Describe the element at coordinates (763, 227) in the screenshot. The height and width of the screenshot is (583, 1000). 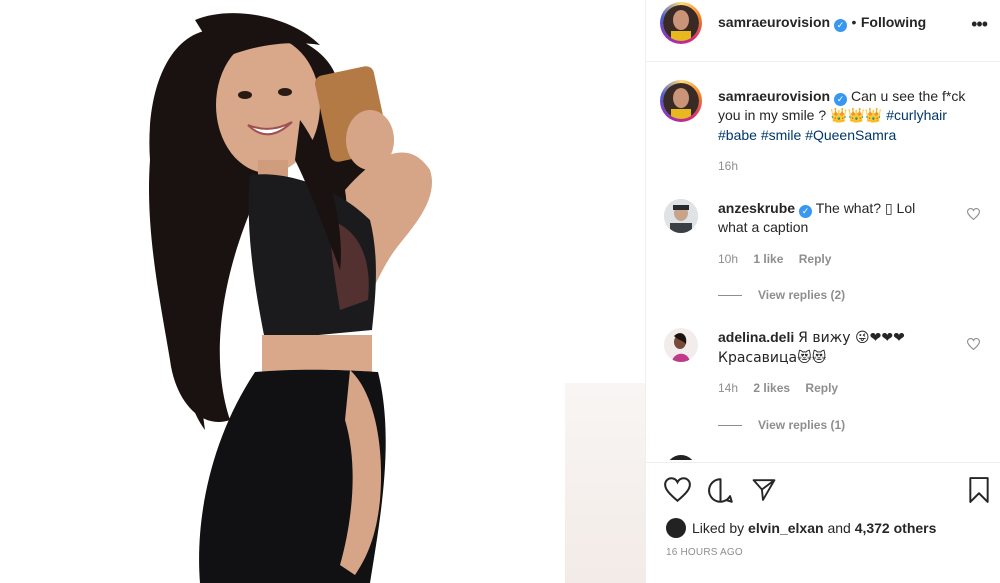
I see `comment-body-line2: what a caption` at that location.